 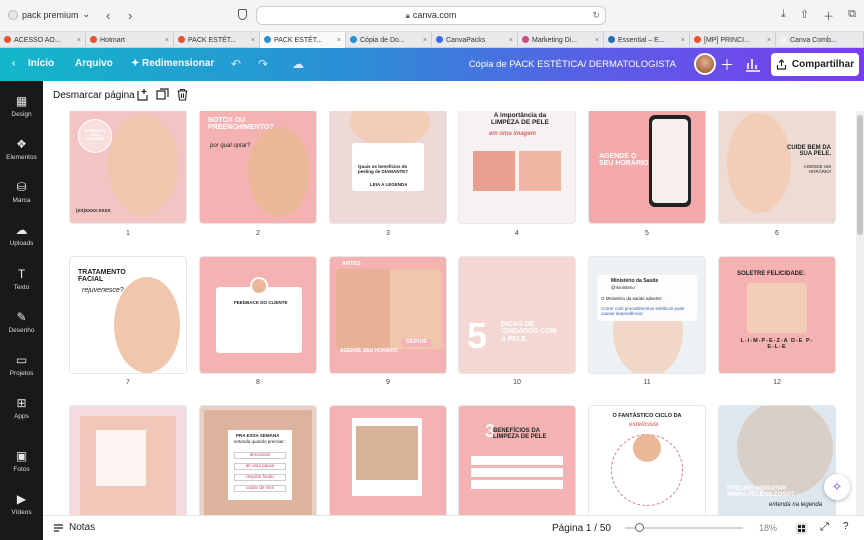 I want to click on browser-tab: [MP] PRINCI... ×, so click(x=733, y=40).